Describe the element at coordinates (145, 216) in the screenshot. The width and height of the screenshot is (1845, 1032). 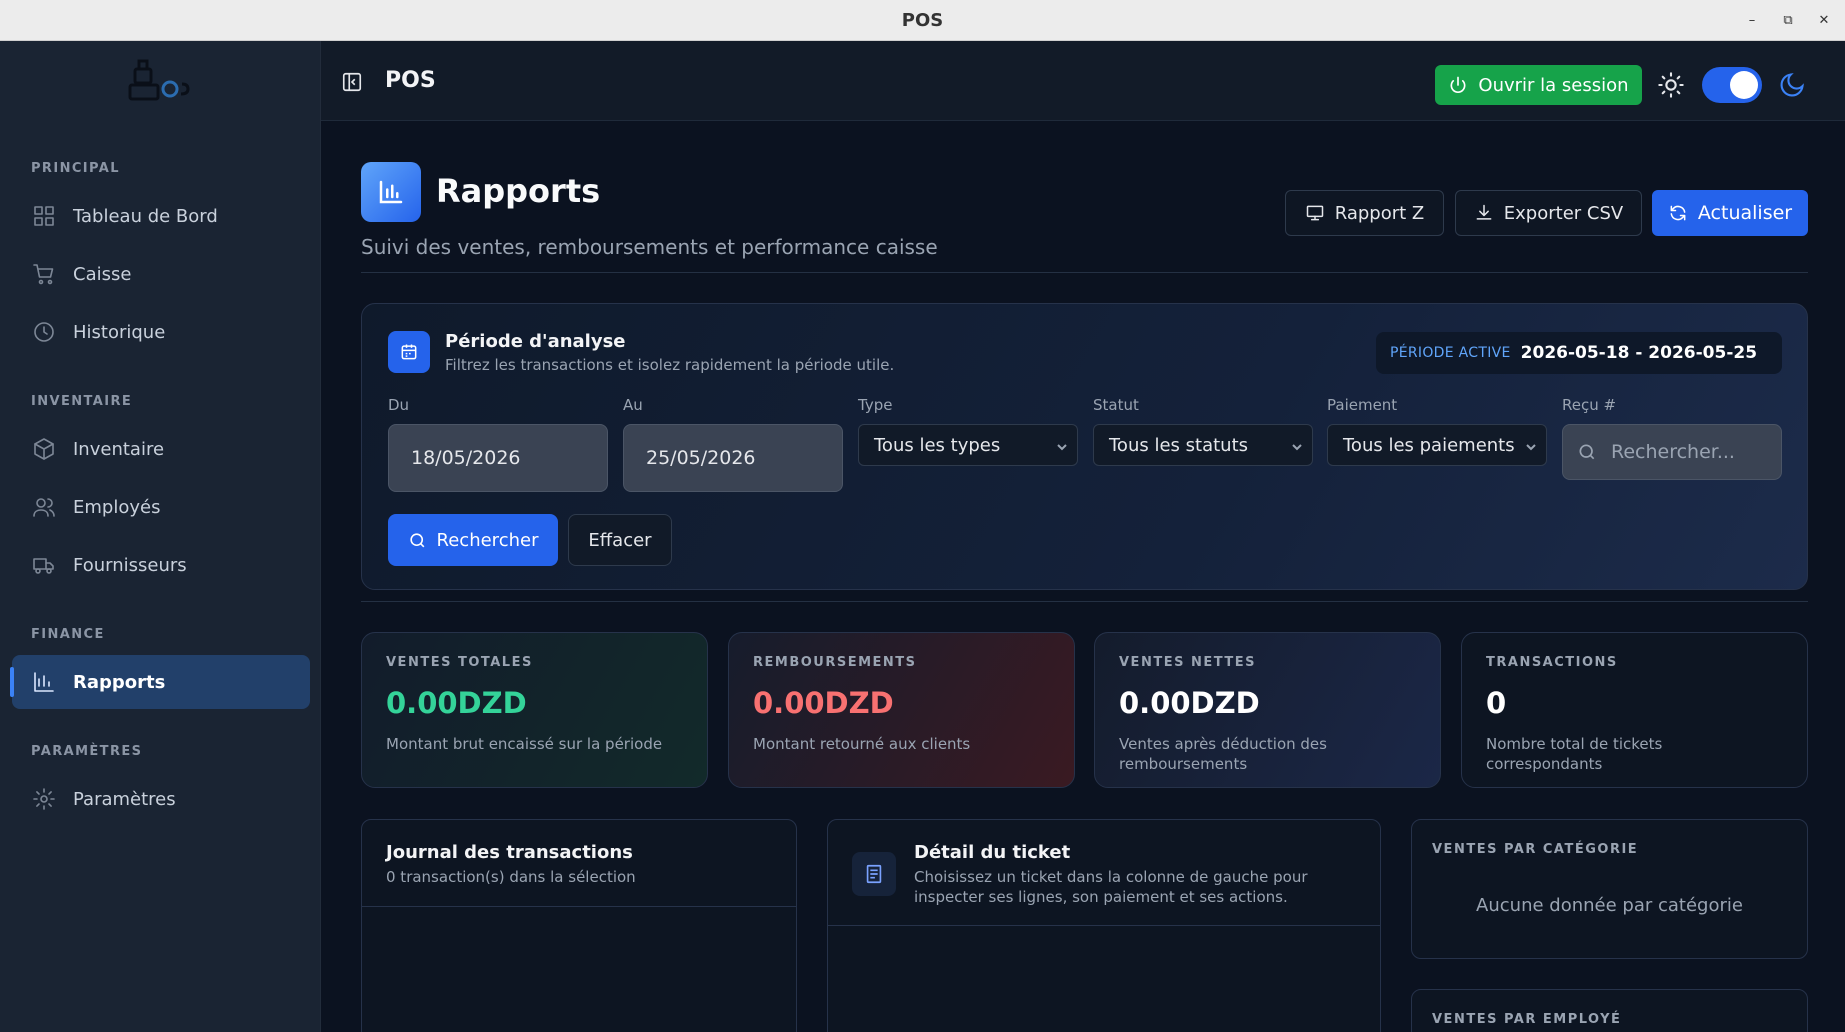
I see `sidebar-item-label: Tableau de Bord` at that location.